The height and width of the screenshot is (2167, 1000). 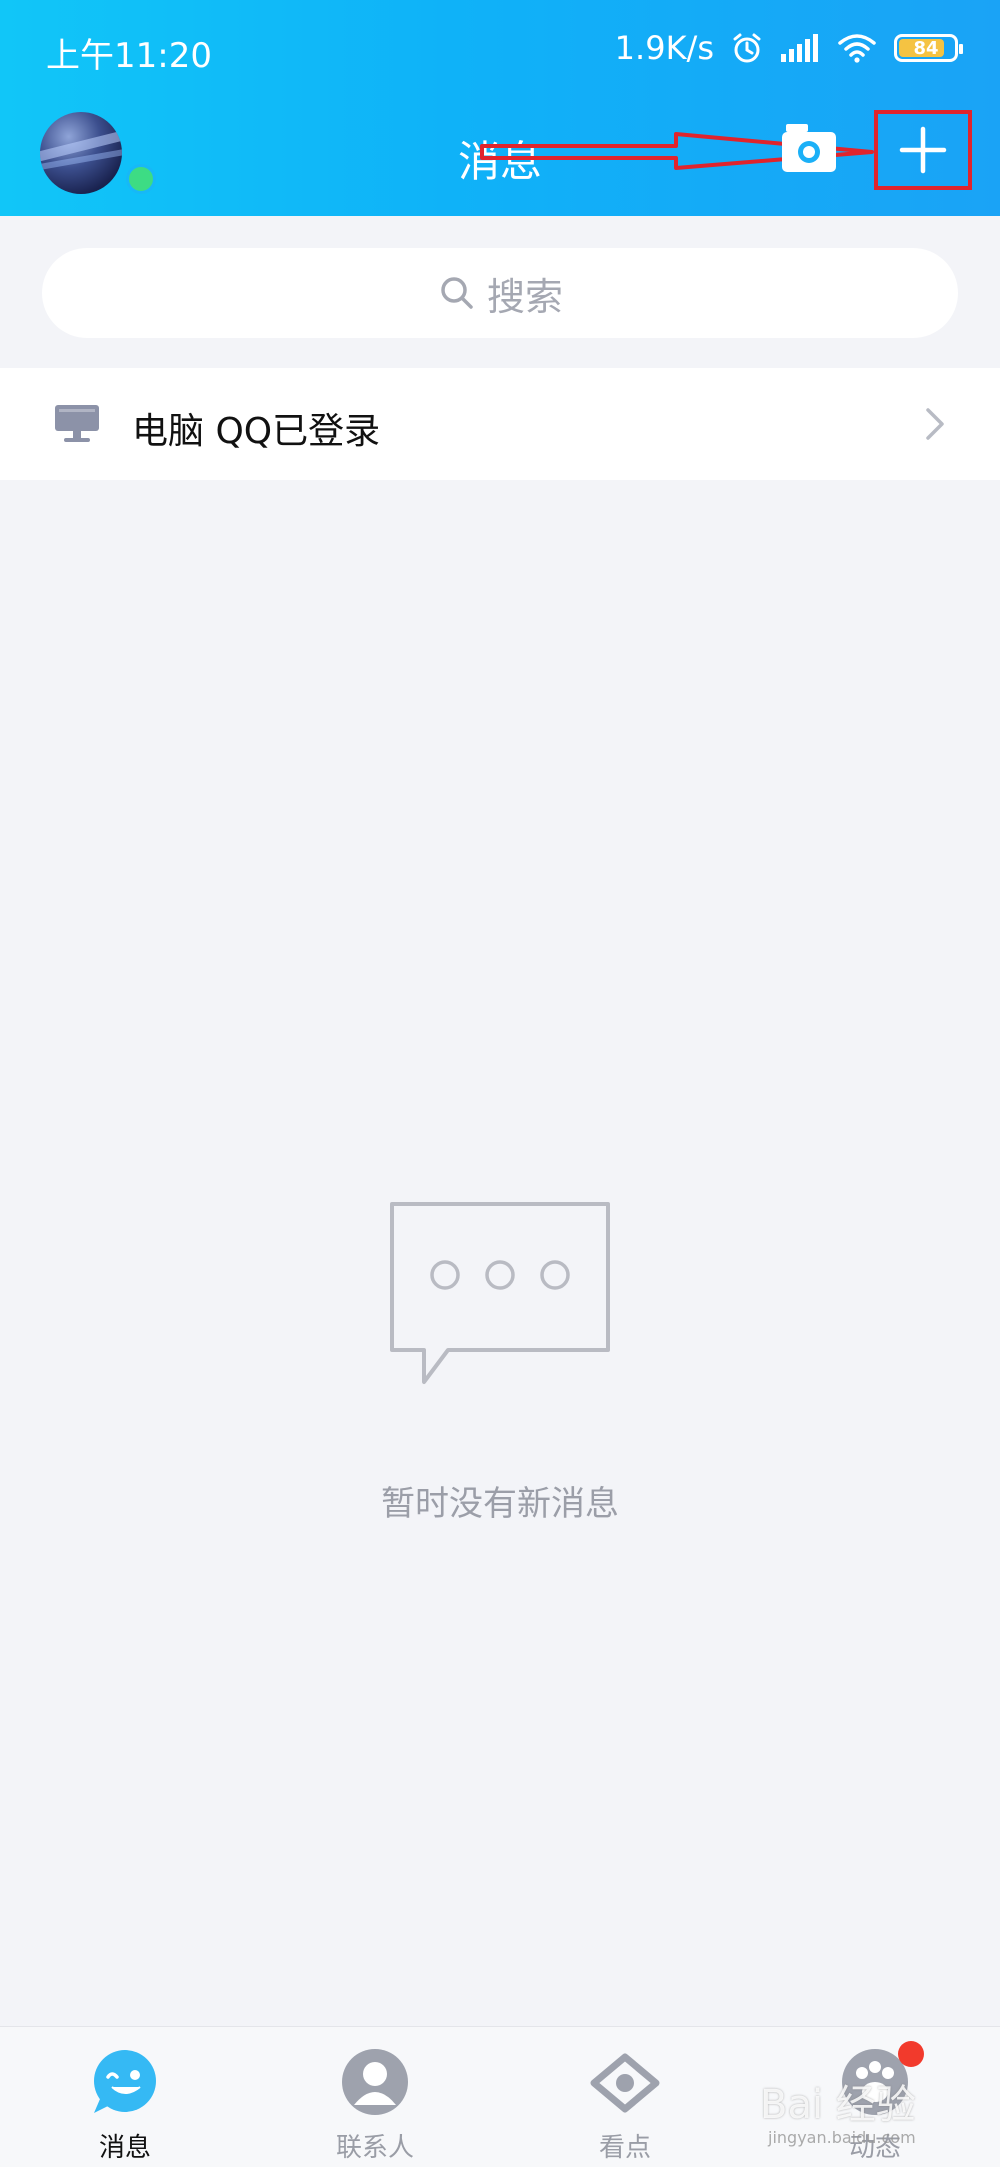 What do you see at coordinates (124, 2148) in the screenshot?
I see `nav-label-messages: 消息` at bounding box center [124, 2148].